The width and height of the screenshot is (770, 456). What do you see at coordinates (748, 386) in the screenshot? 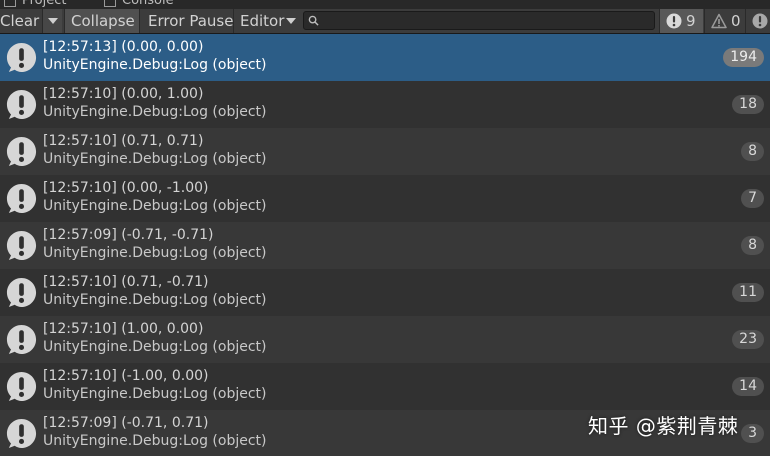
I see `collapse-count-badge: 14` at bounding box center [748, 386].